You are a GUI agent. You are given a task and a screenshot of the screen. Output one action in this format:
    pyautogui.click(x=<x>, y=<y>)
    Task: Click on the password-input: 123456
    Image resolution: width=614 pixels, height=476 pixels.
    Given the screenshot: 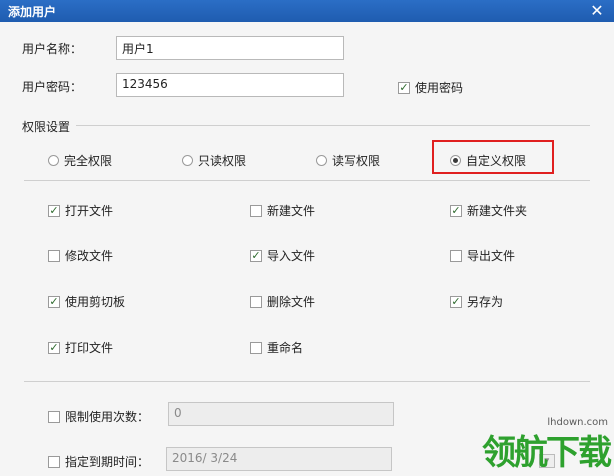 What is the action you would take?
    pyautogui.click(x=230, y=85)
    